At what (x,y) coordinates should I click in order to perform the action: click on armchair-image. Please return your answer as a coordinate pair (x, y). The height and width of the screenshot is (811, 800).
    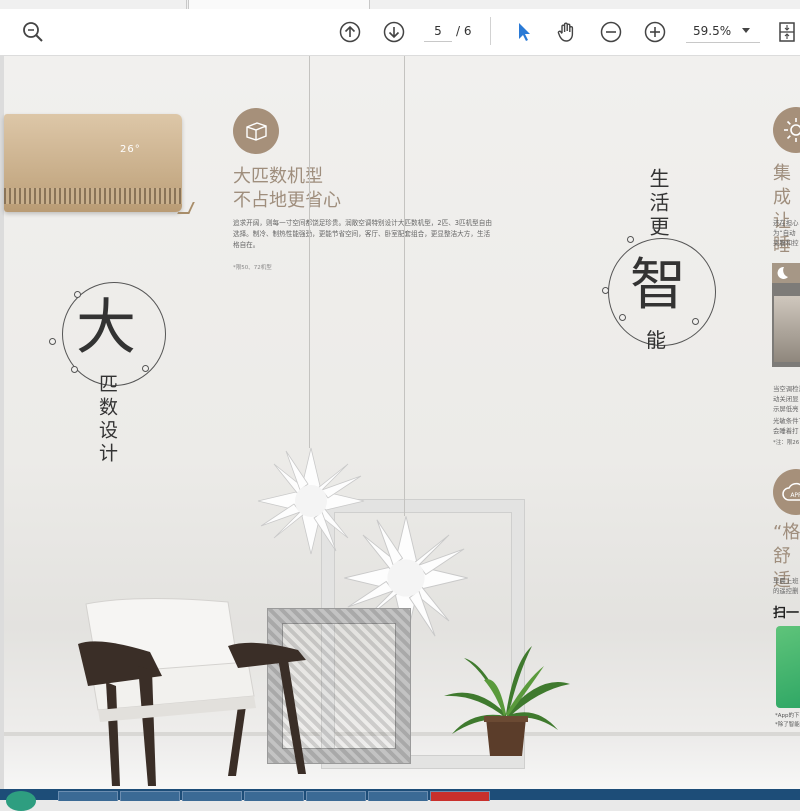
    Looking at the image, I should click on (192, 691).